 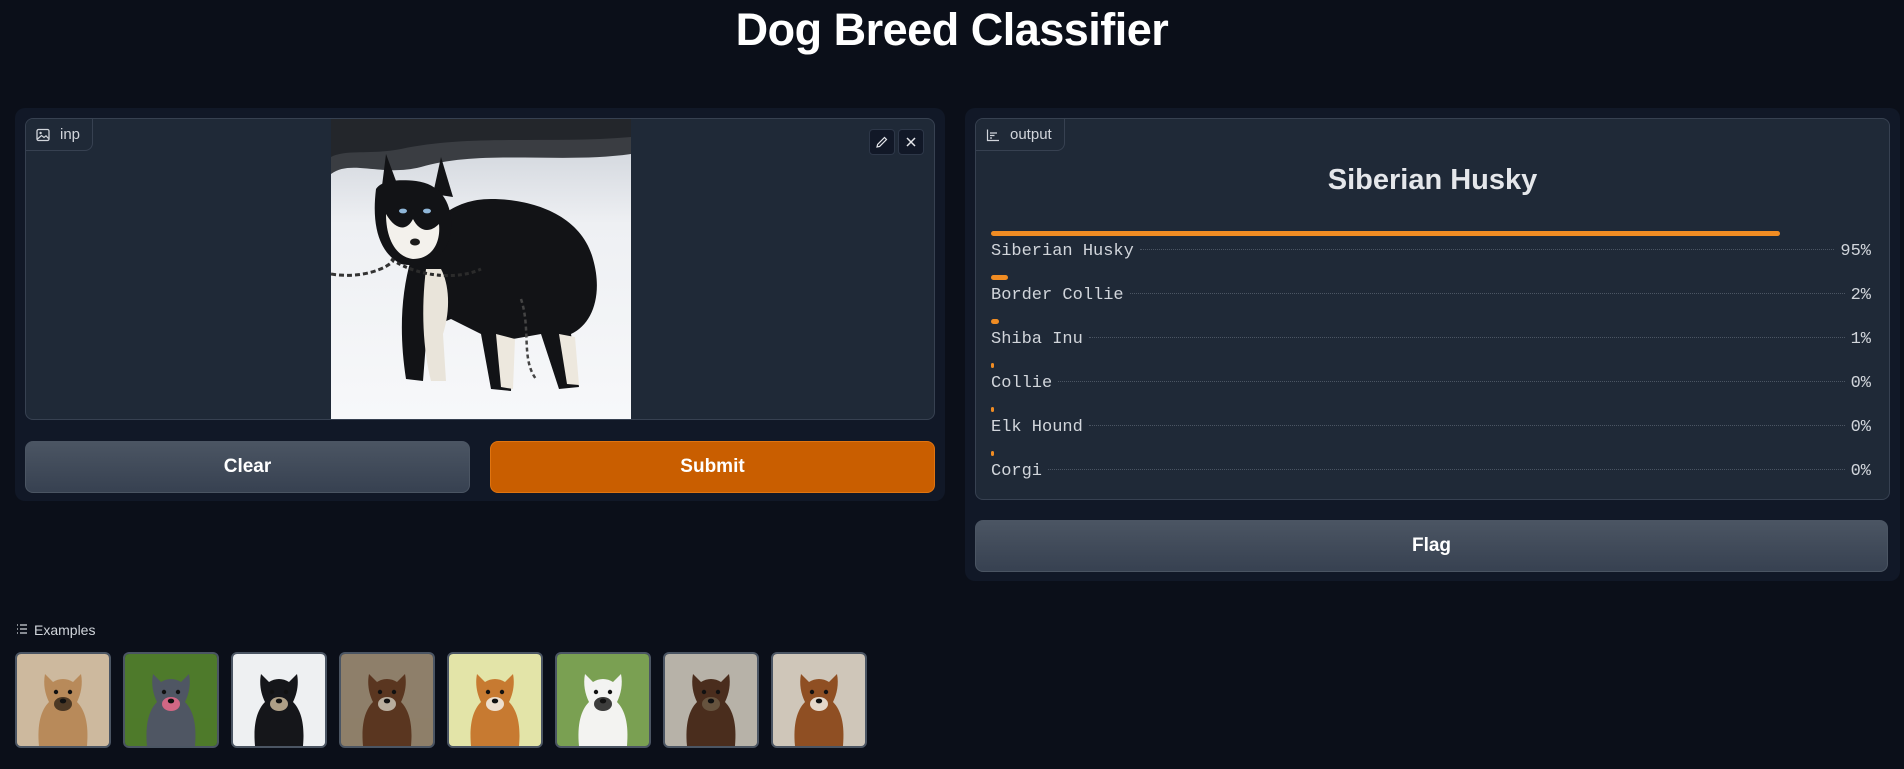 What do you see at coordinates (1431, 546) in the screenshot?
I see `flag-button: Flag` at bounding box center [1431, 546].